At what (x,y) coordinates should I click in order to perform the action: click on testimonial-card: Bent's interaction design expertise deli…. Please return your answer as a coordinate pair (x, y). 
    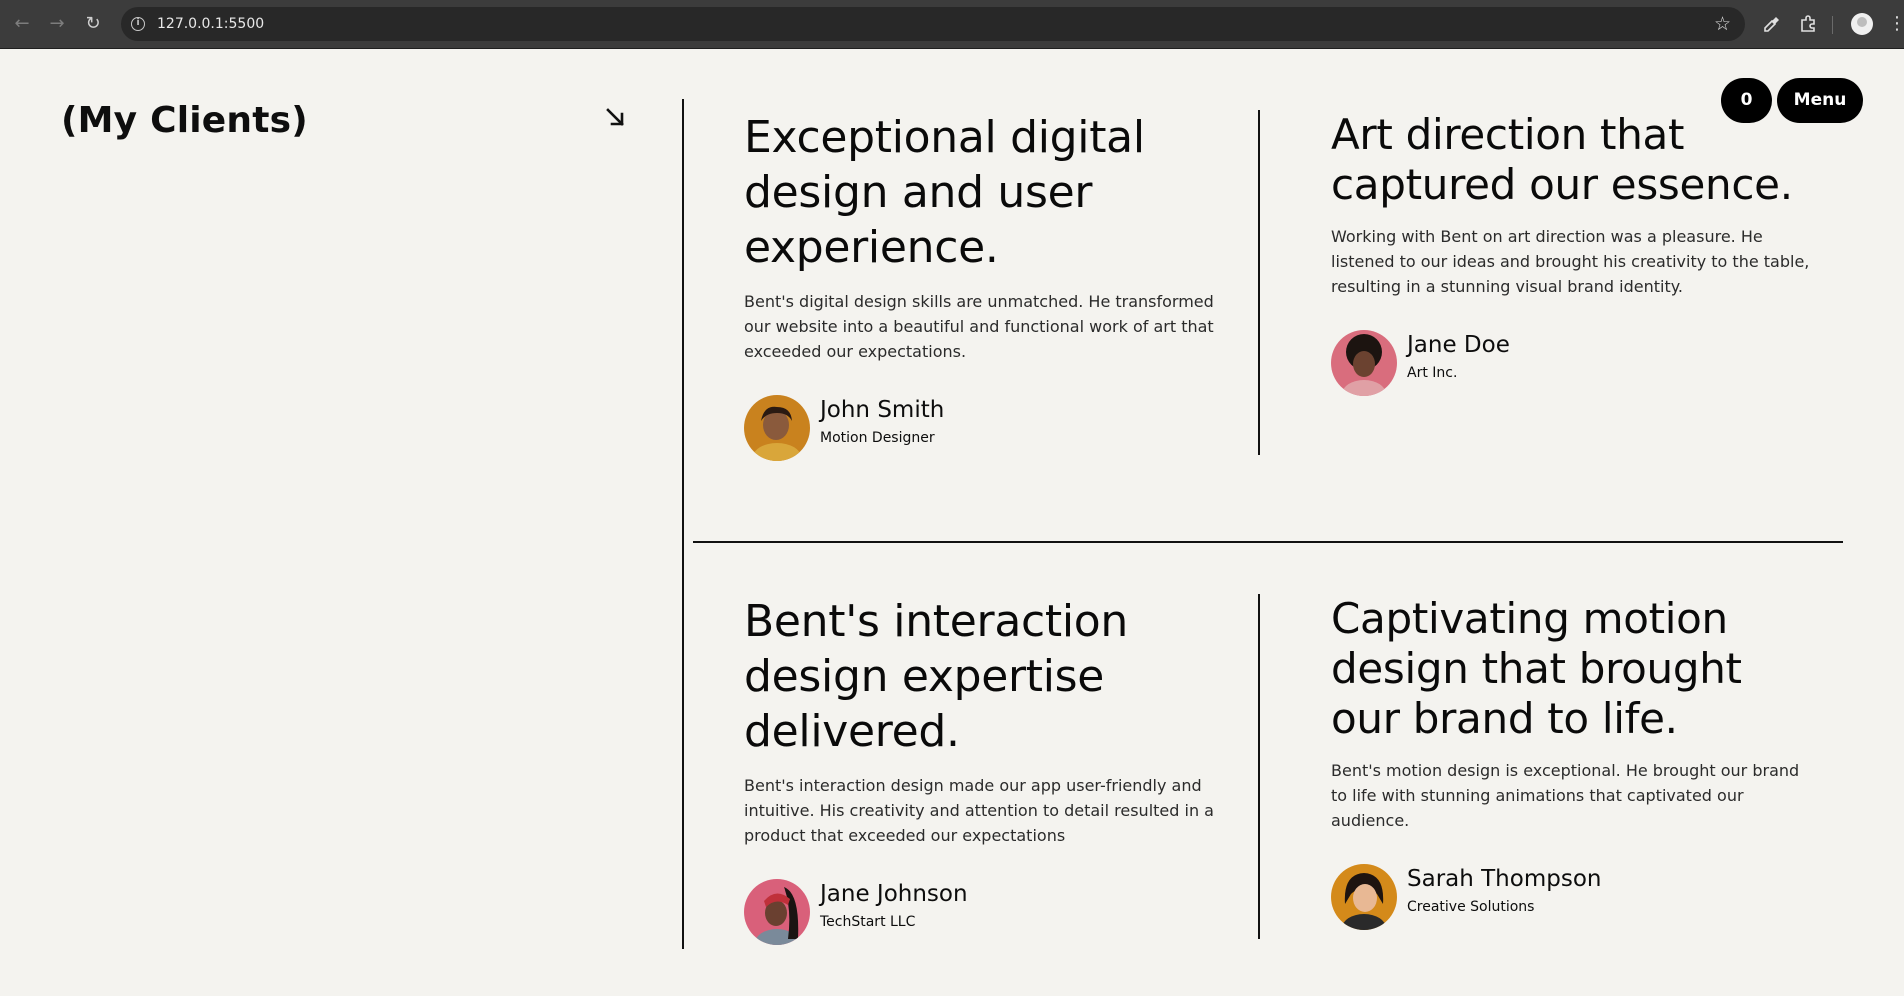
    Looking at the image, I should click on (994, 769).